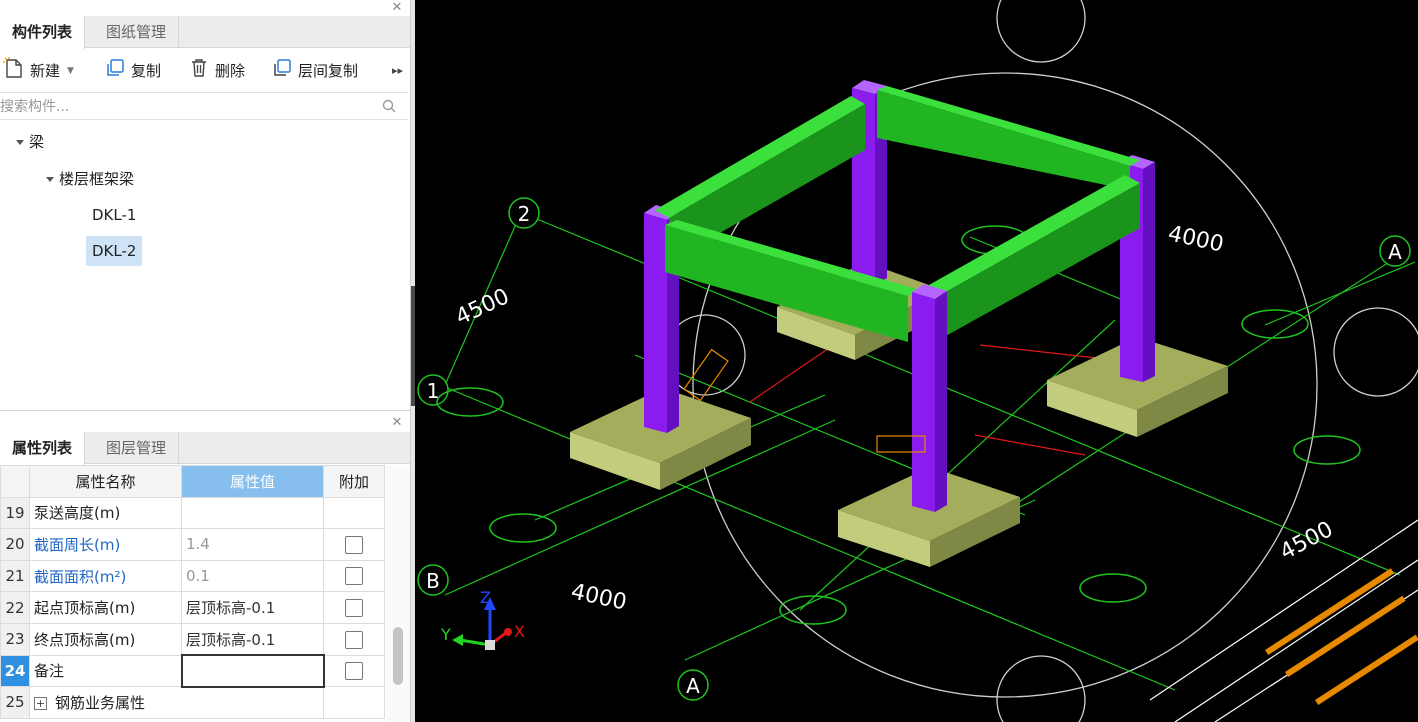  What do you see at coordinates (398, 656) in the screenshot?
I see `scrollbar-thumb` at bounding box center [398, 656].